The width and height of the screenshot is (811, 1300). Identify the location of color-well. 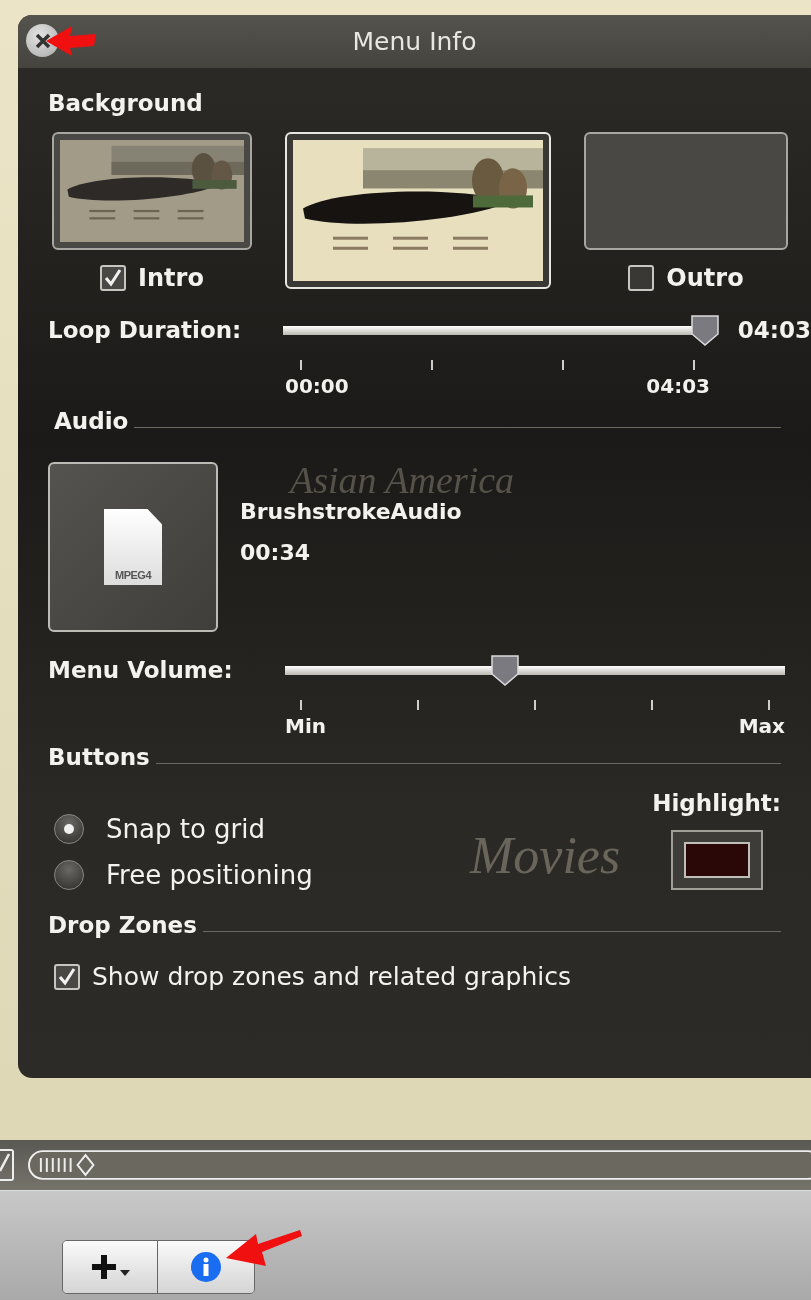
(716, 860).